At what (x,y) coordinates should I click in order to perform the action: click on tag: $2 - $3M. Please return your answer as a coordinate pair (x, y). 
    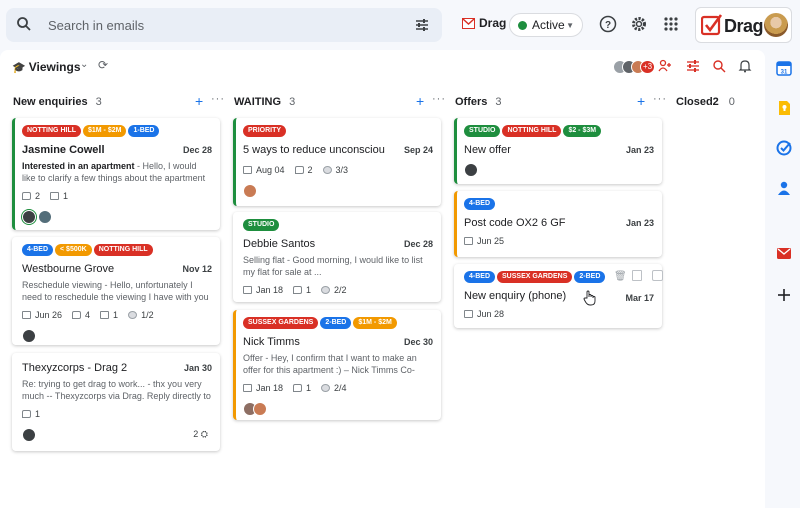
    Looking at the image, I should click on (582, 131).